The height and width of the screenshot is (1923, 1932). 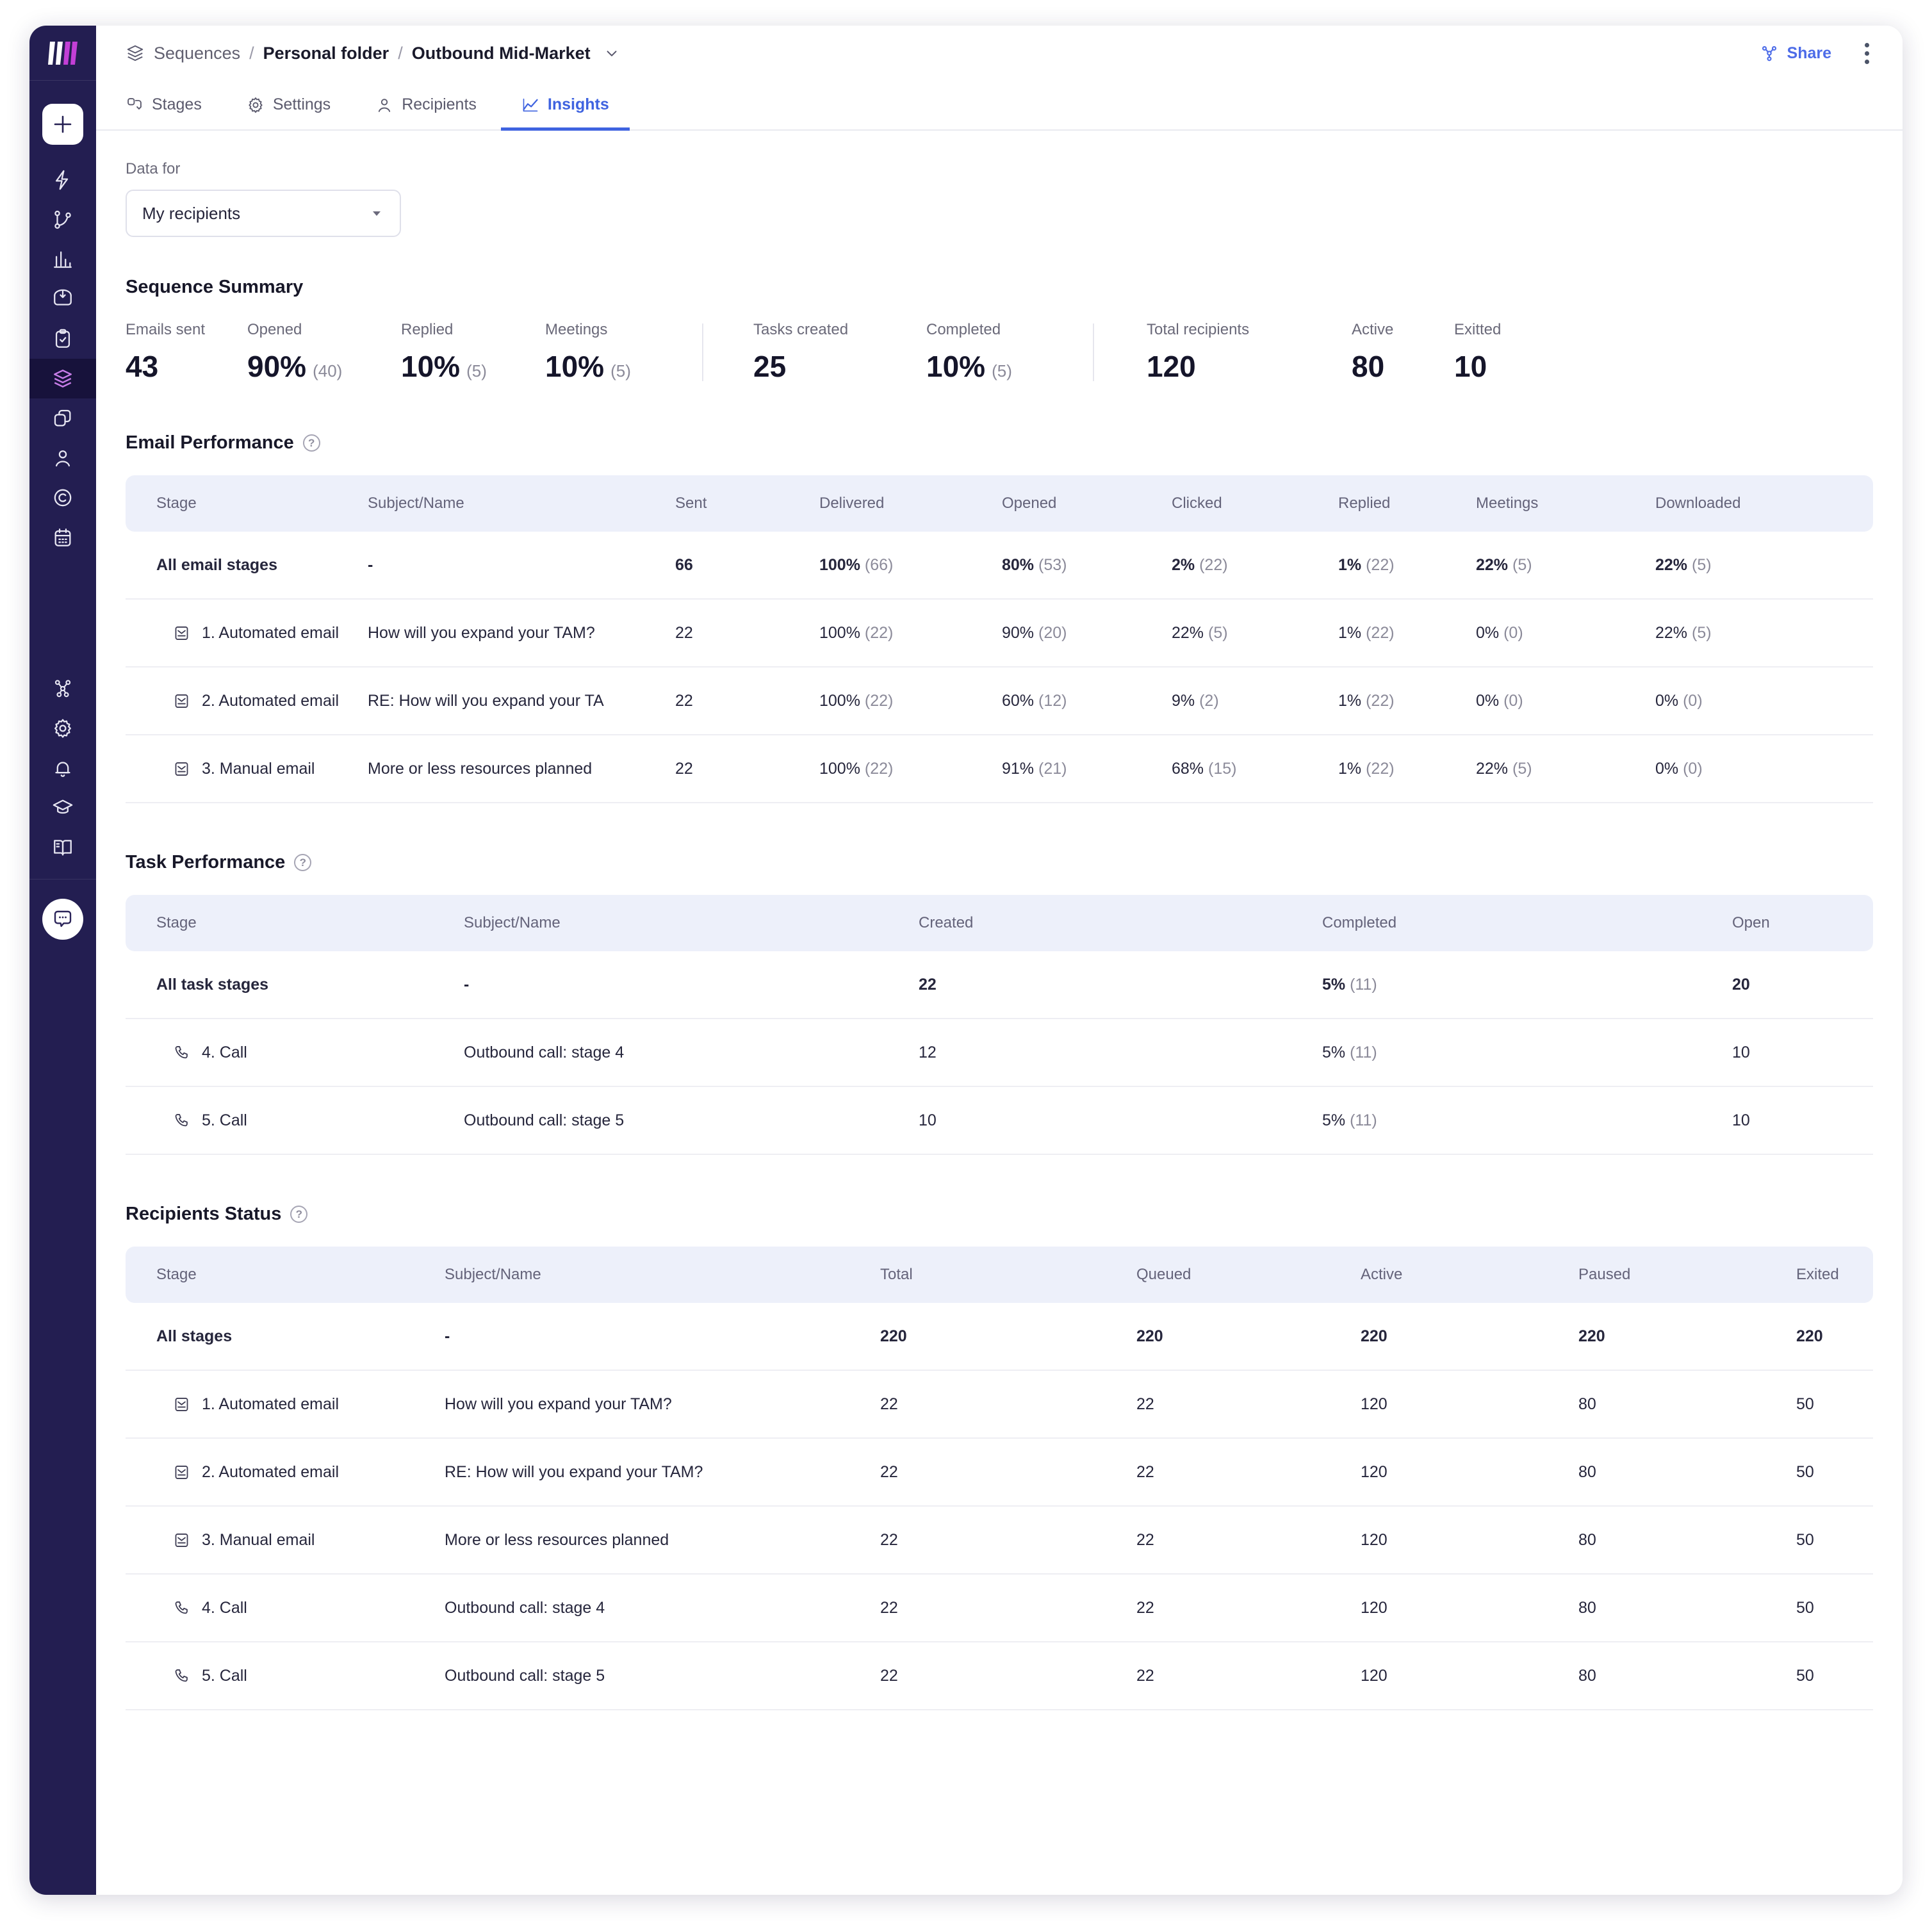 What do you see at coordinates (62, 54) in the screenshot?
I see `app-logo` at bounding box center [62, 54].